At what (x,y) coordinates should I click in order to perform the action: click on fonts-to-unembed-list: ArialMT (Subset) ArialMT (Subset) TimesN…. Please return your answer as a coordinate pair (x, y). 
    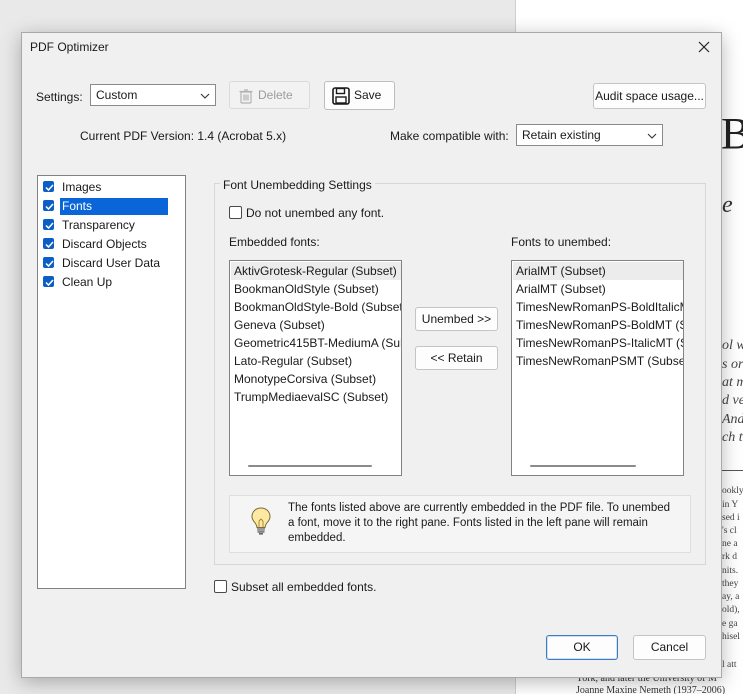
    Looking at the image, I should click on (597, 368).